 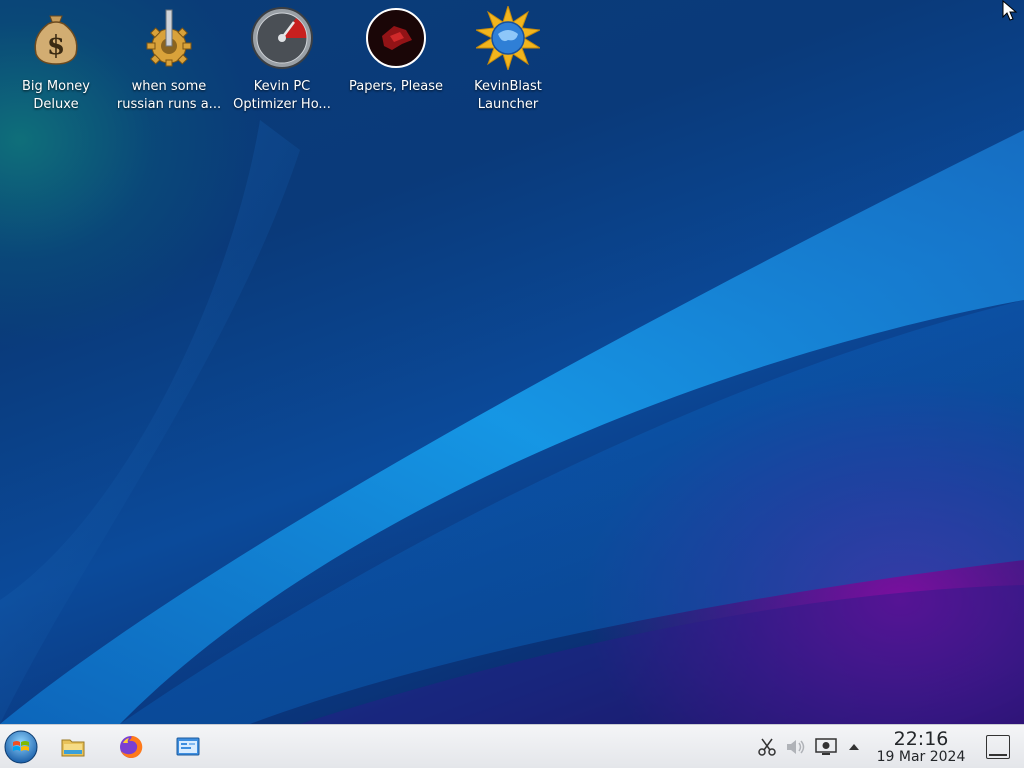 I want to click on start-menu-icon, so click(x=21, y=747).